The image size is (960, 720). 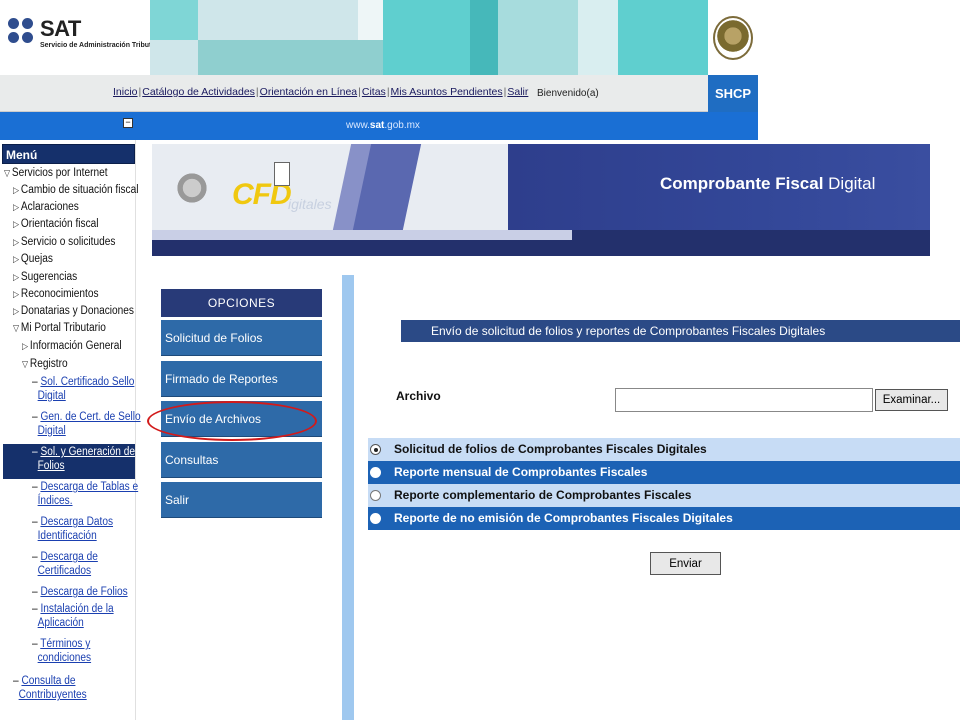 What do you see at coordinates (45, 277) in the screenshot?
I see `sidebar-item-sugerencias: ▷ Sugerencias` at bounding box center [45, 277].